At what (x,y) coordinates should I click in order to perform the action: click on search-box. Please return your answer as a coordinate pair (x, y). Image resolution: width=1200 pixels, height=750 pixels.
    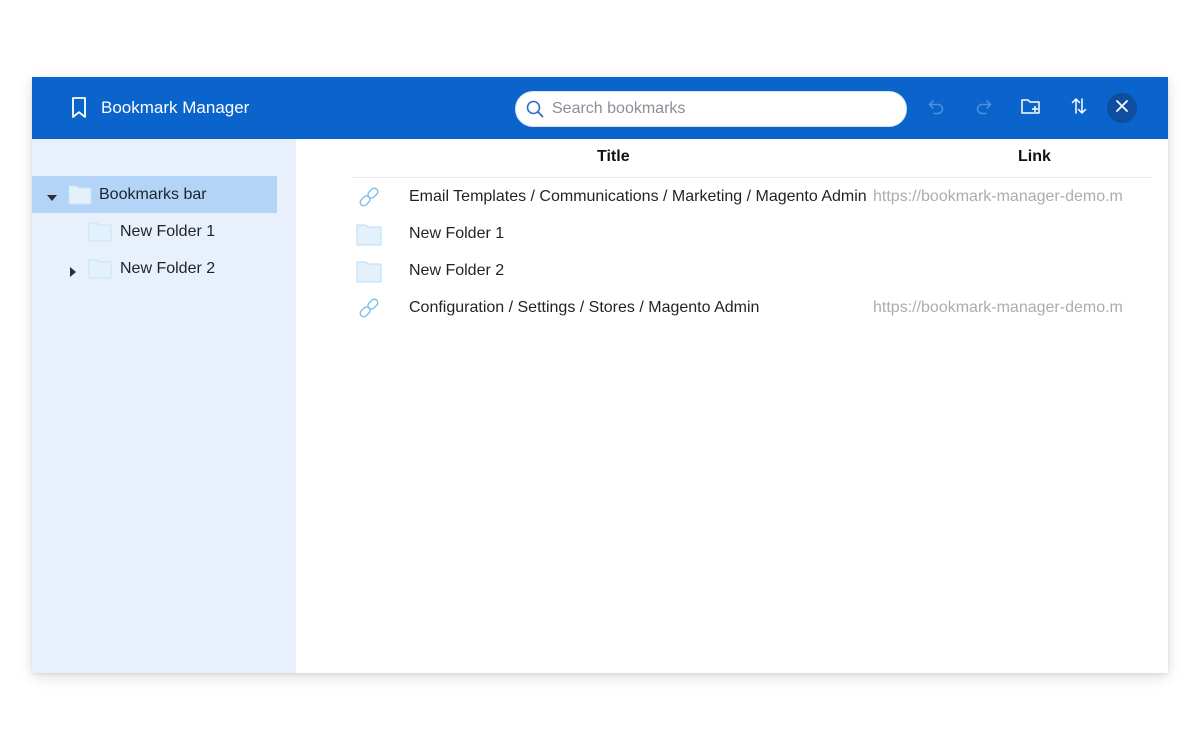
    Looking at the image, I should click on (711, 109).